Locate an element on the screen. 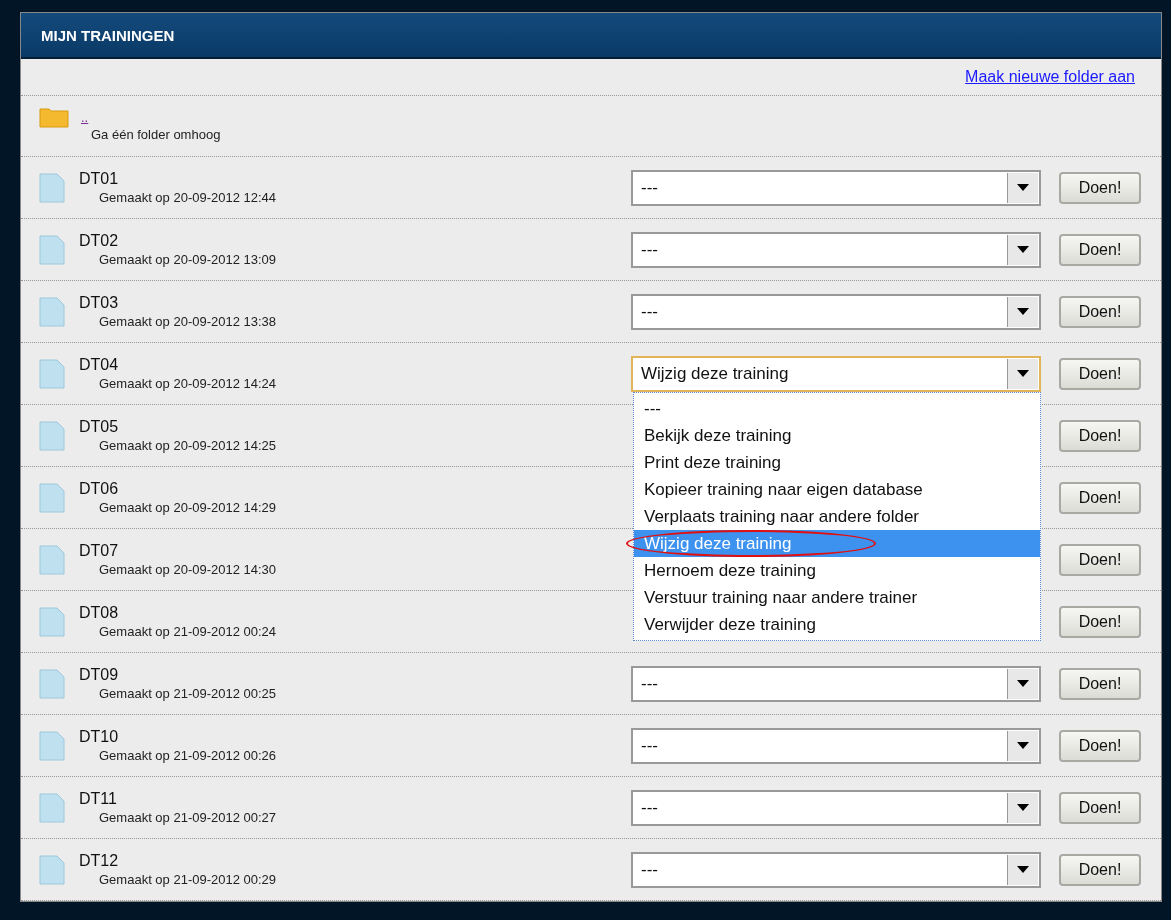  created-date: Gemaakt op 20-09-2012 14:25 is located at coordinates (188, 445).